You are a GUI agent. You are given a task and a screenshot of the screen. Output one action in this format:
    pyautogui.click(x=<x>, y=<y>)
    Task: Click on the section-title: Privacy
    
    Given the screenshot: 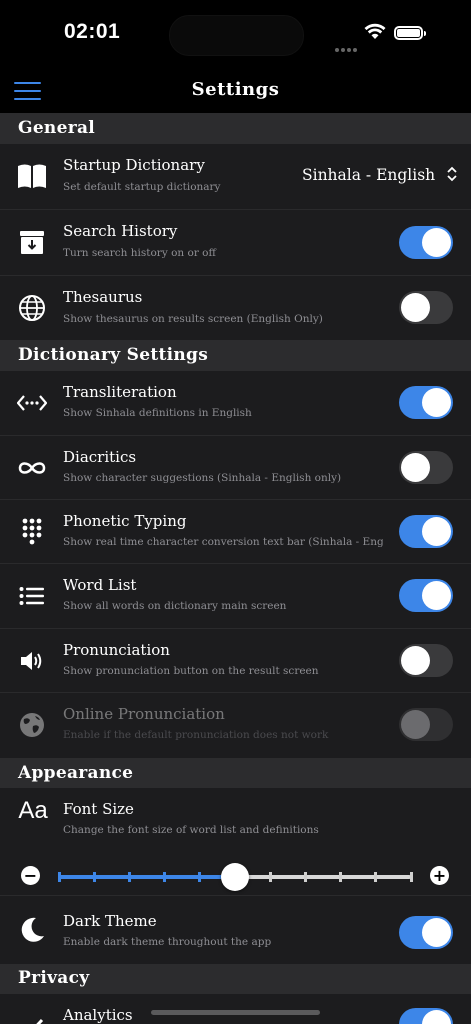 What is the action you would take?
    pyautogui.click(x=54, y=978)
    